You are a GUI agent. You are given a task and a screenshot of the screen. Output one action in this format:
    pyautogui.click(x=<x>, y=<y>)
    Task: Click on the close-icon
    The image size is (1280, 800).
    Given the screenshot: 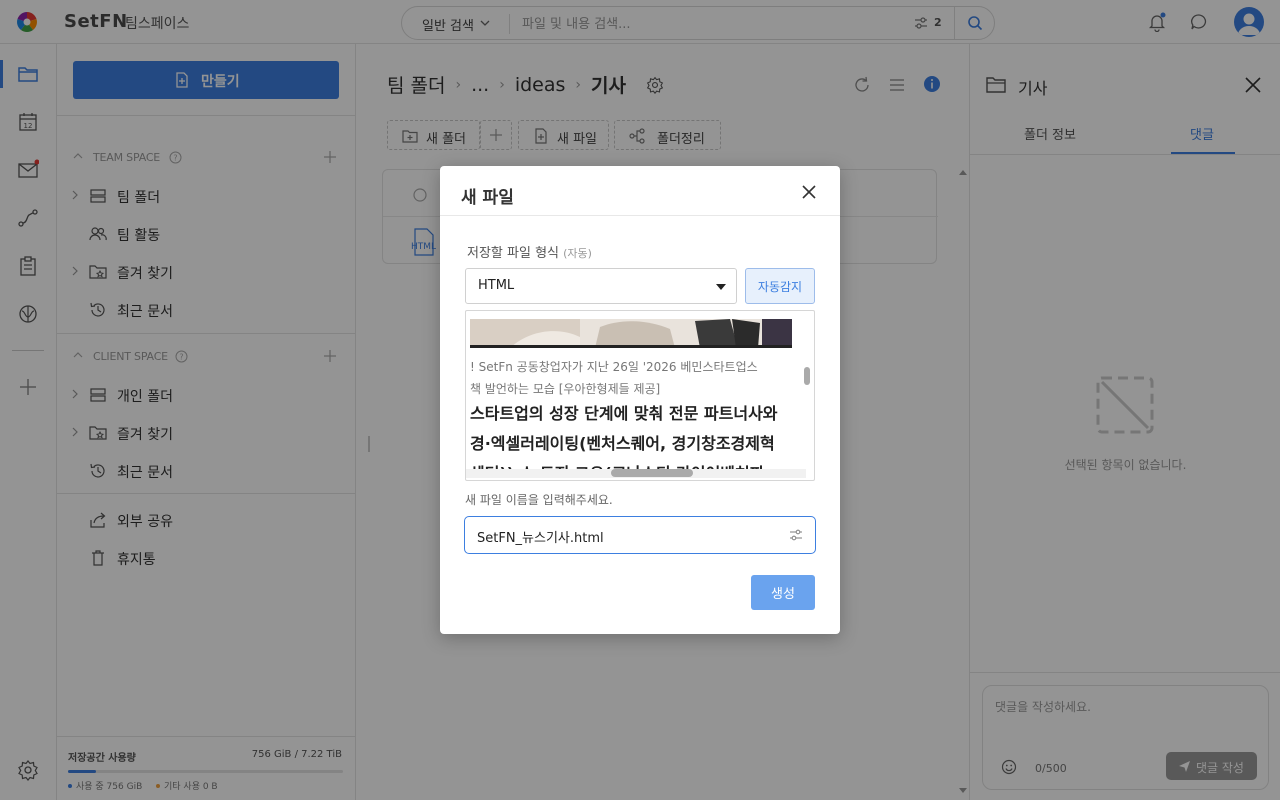 What is the action you would take?
    pyautogui.click(x=809, y=192)
    